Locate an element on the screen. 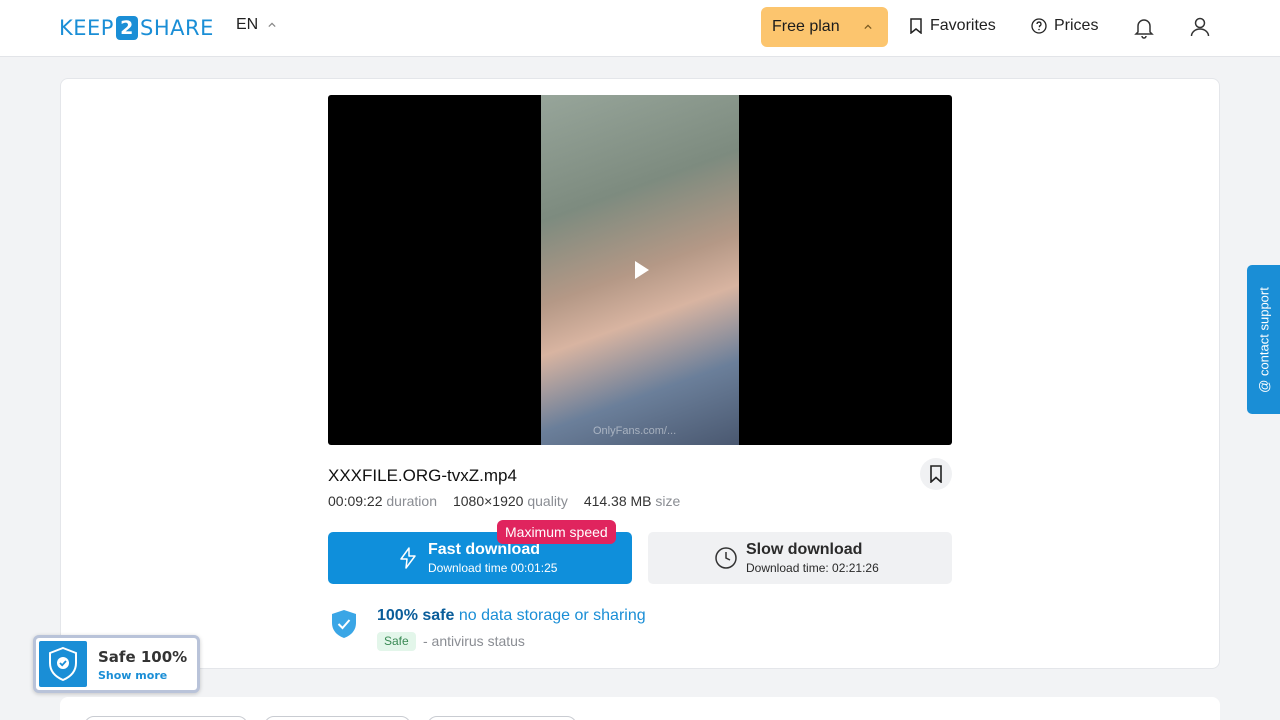 The image size is (1280, 720). safe-statement: 100% safe no data storage or sharing is located at coordinates (511, 616).